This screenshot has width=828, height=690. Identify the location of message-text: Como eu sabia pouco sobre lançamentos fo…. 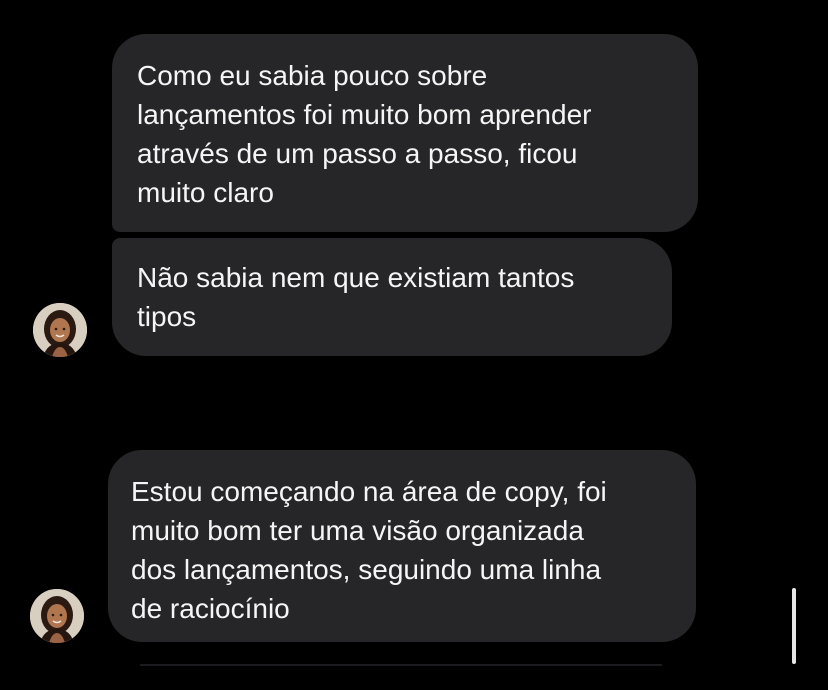
(364, 134).